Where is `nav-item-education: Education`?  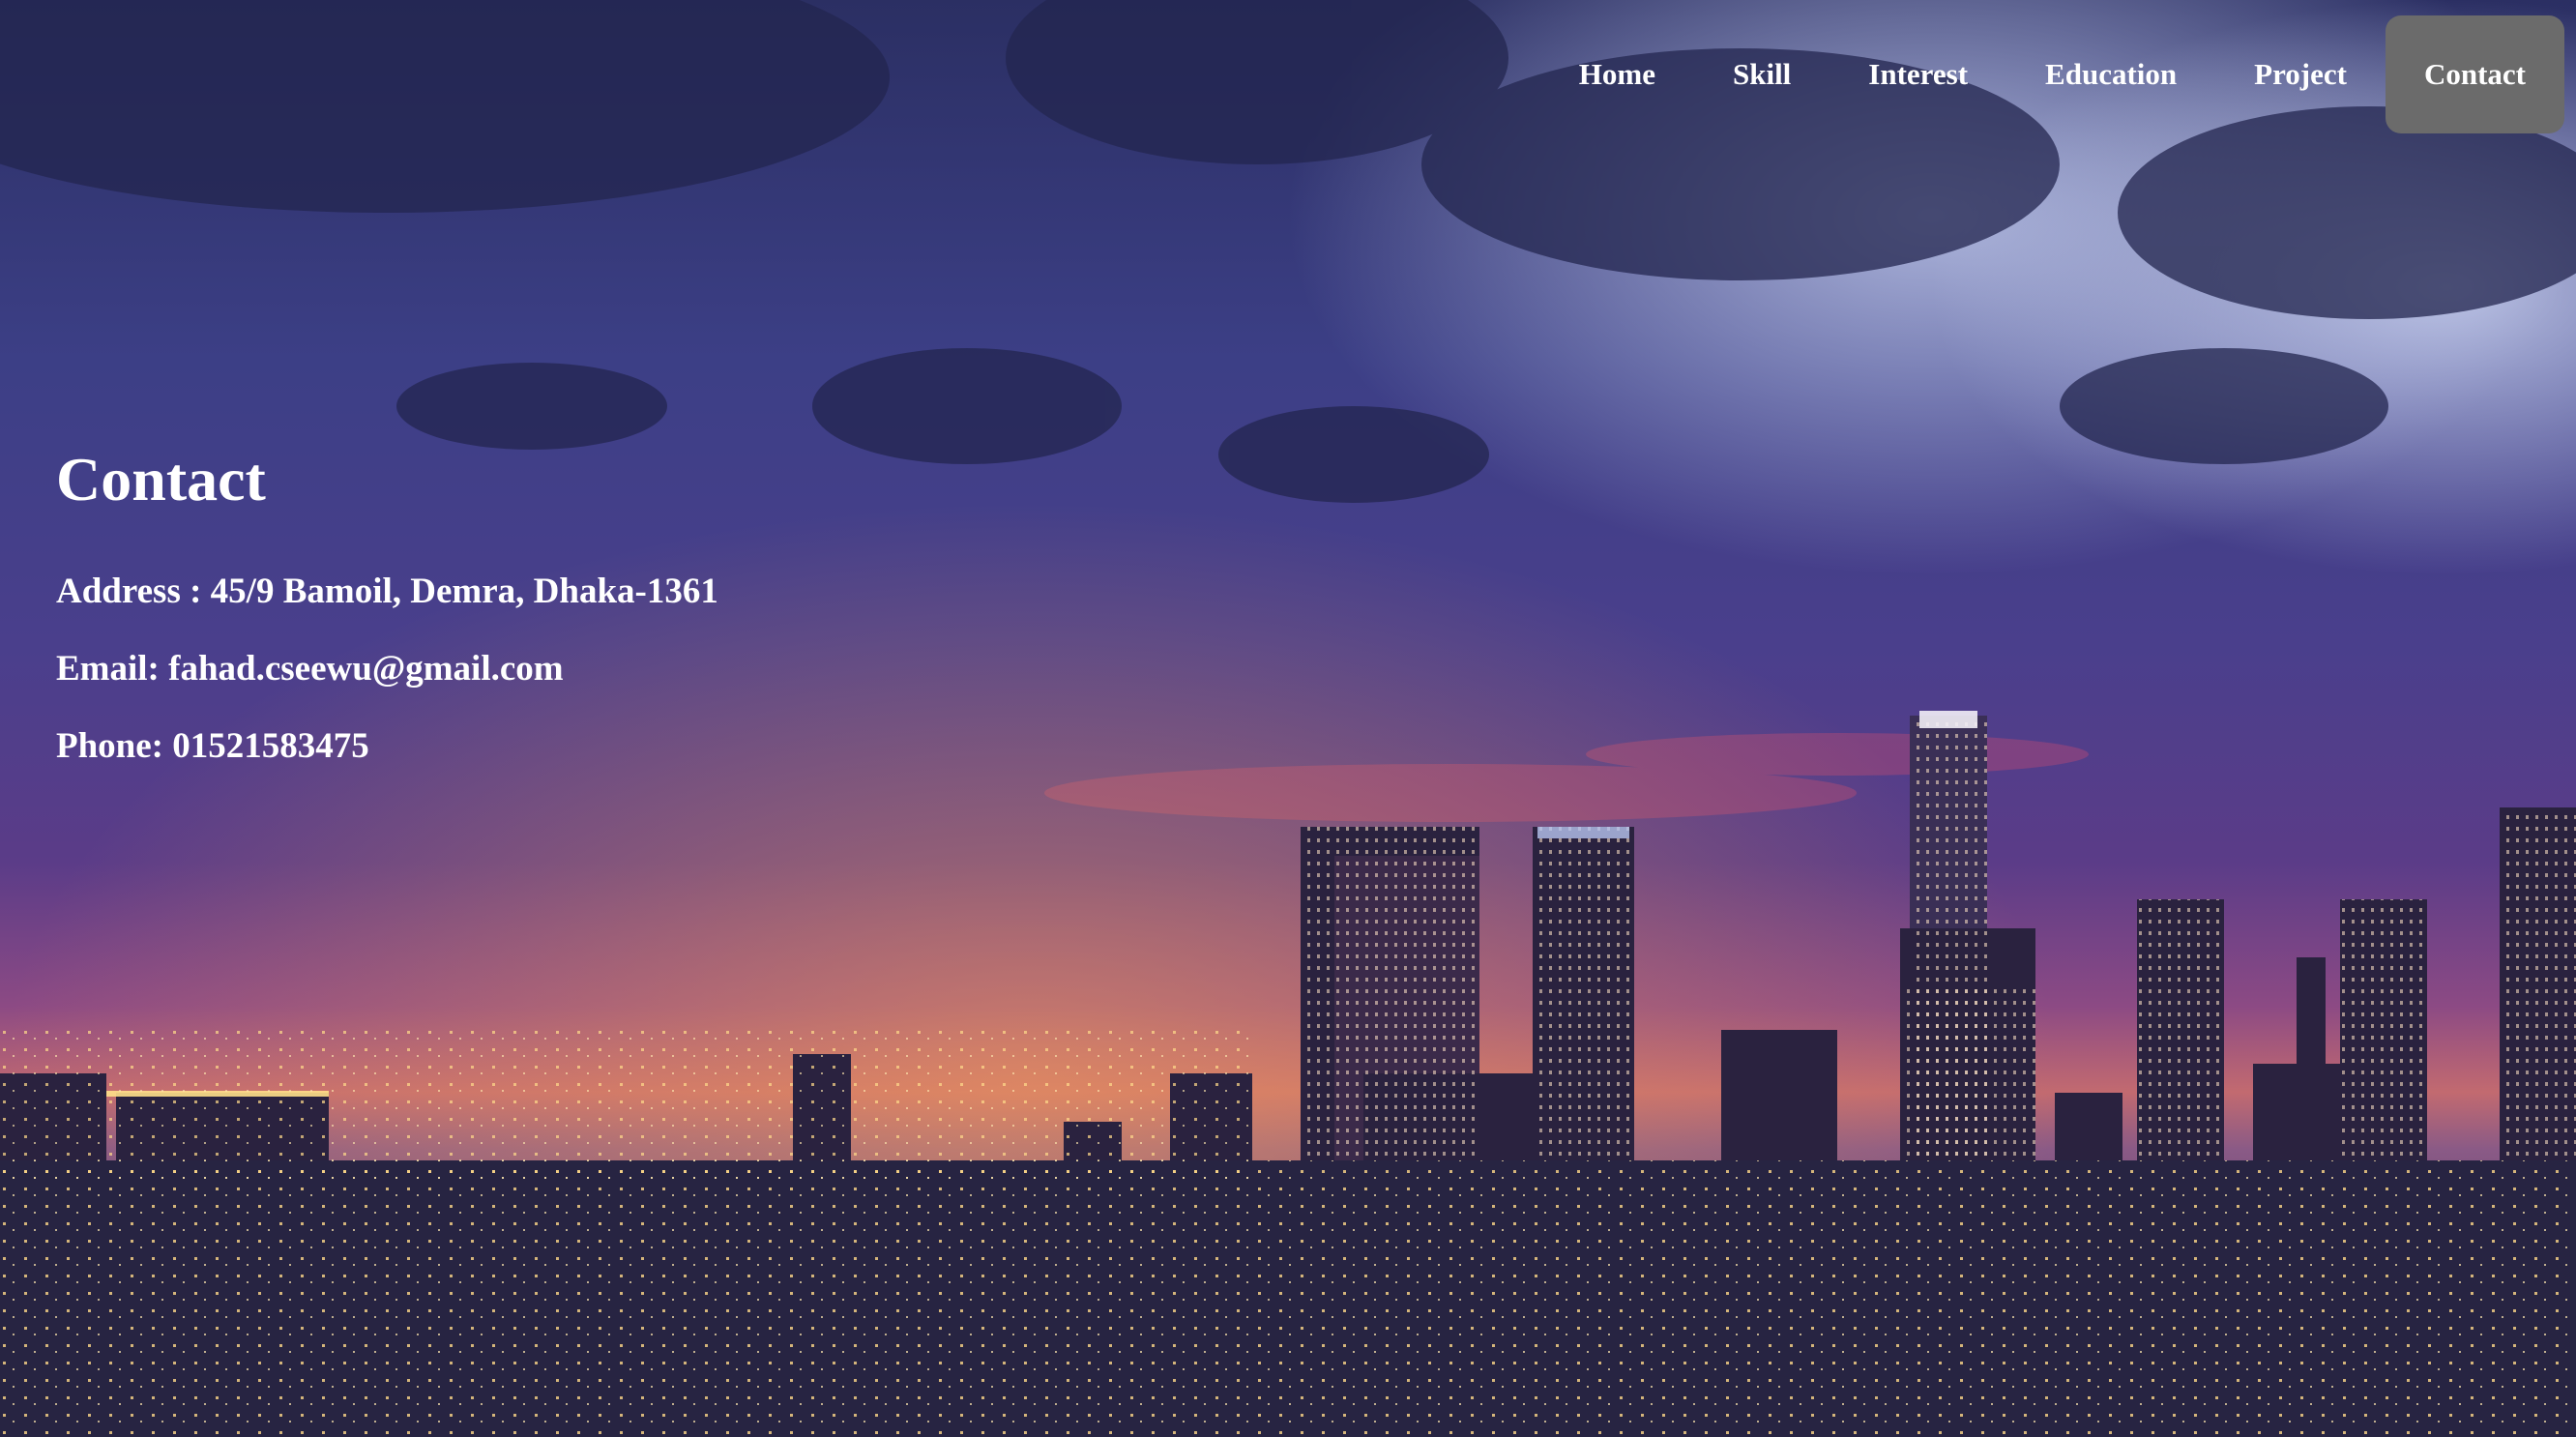
nav-item-education: Education is located at coordinates (2110, 74).